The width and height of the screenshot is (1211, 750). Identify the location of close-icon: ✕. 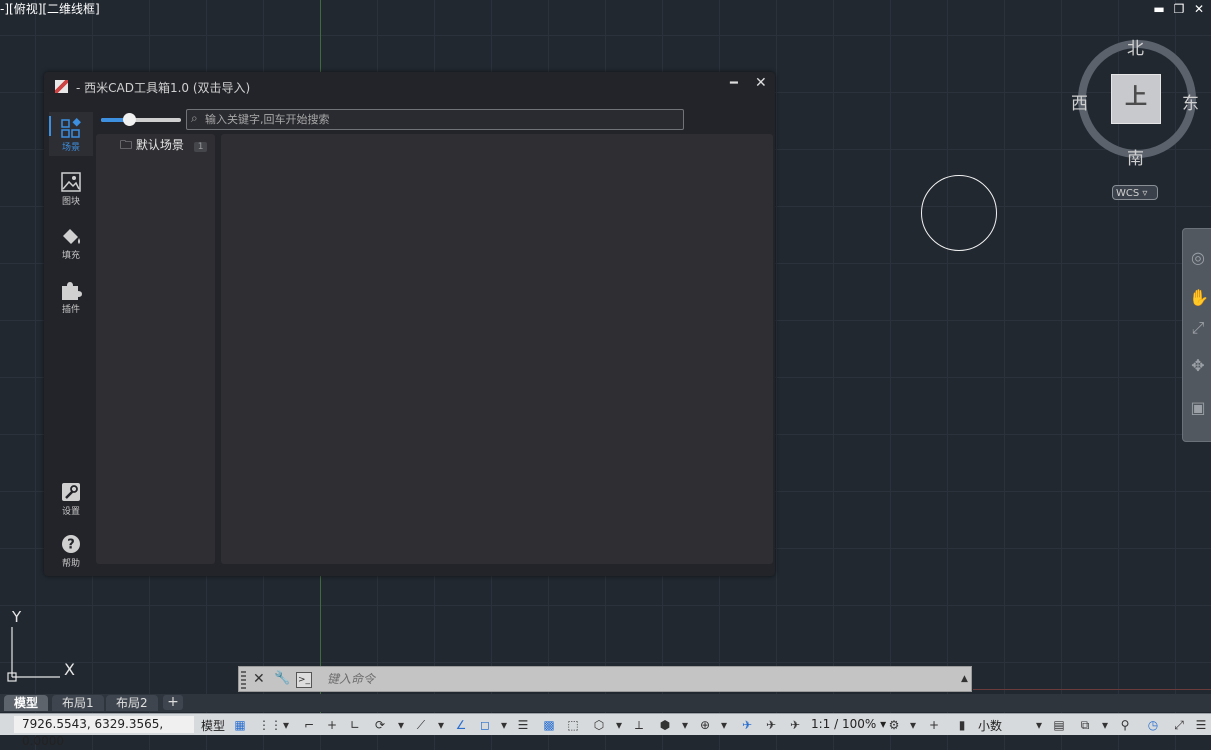
(259, 679).